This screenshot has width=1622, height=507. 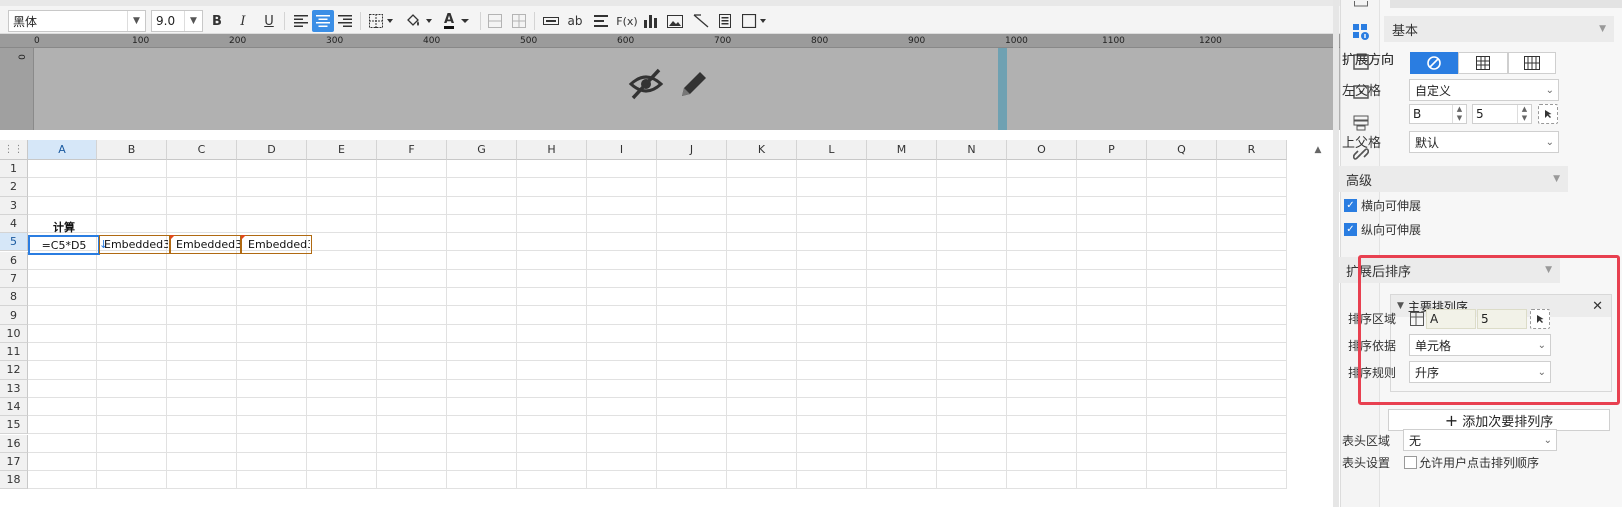 I want to click on row-header-5: 5, so click(x=14, y=242).